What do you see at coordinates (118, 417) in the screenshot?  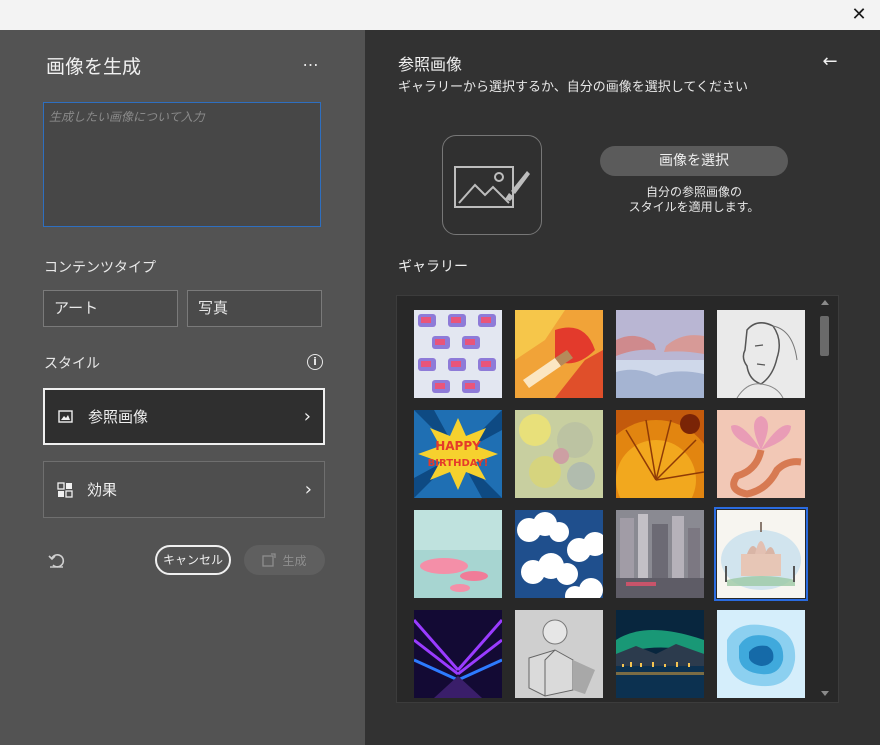 I see `style-row-label: 参照画像` at bounding box center [118, 417].